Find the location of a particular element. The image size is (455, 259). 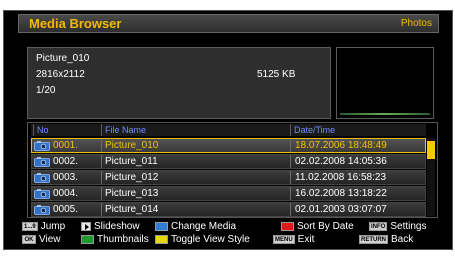

red-key-icon is located at coordinates (287, 226).